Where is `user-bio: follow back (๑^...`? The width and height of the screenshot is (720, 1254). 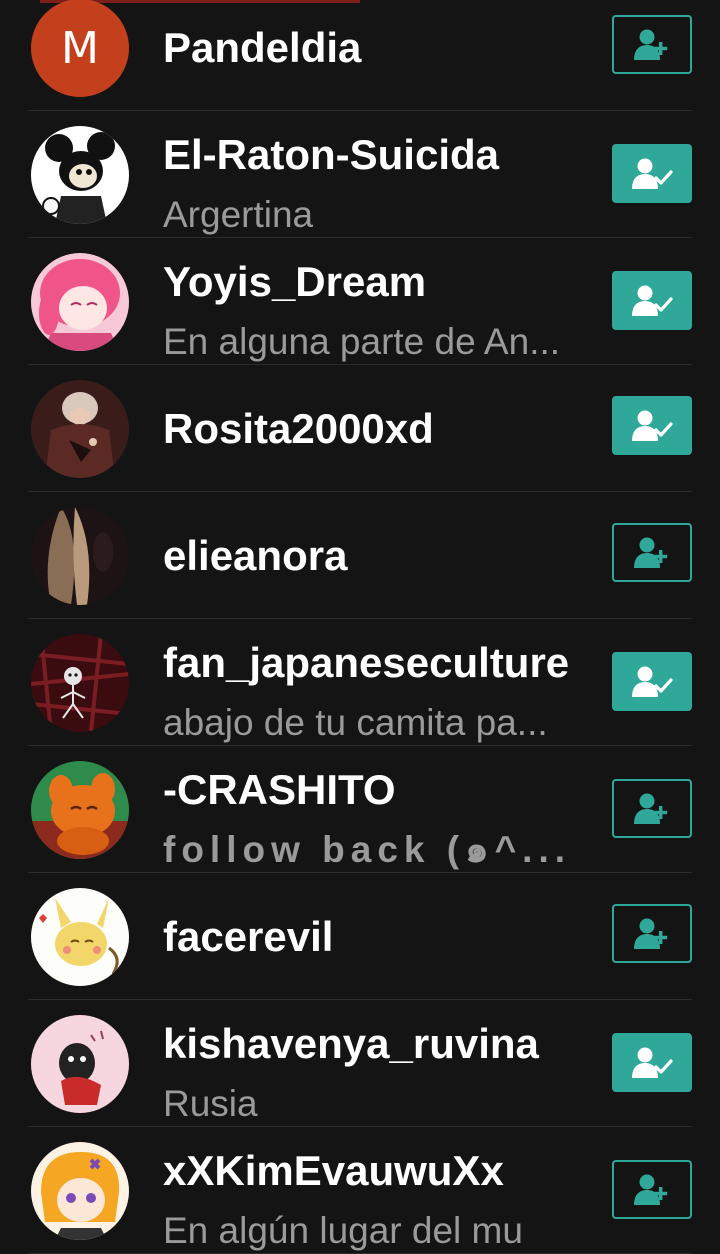 user-bio: follow back (๑^... is located at coordinates (367, 849).